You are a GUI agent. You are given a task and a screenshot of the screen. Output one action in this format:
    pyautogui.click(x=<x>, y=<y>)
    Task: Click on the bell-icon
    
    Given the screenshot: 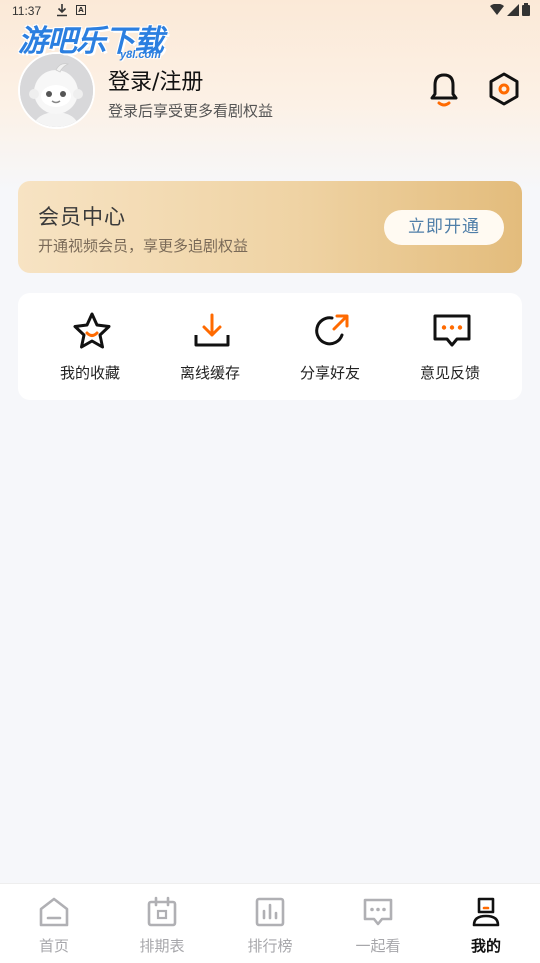 What is the action you would take?
    pyautogui.click(x=444, y=89)
    